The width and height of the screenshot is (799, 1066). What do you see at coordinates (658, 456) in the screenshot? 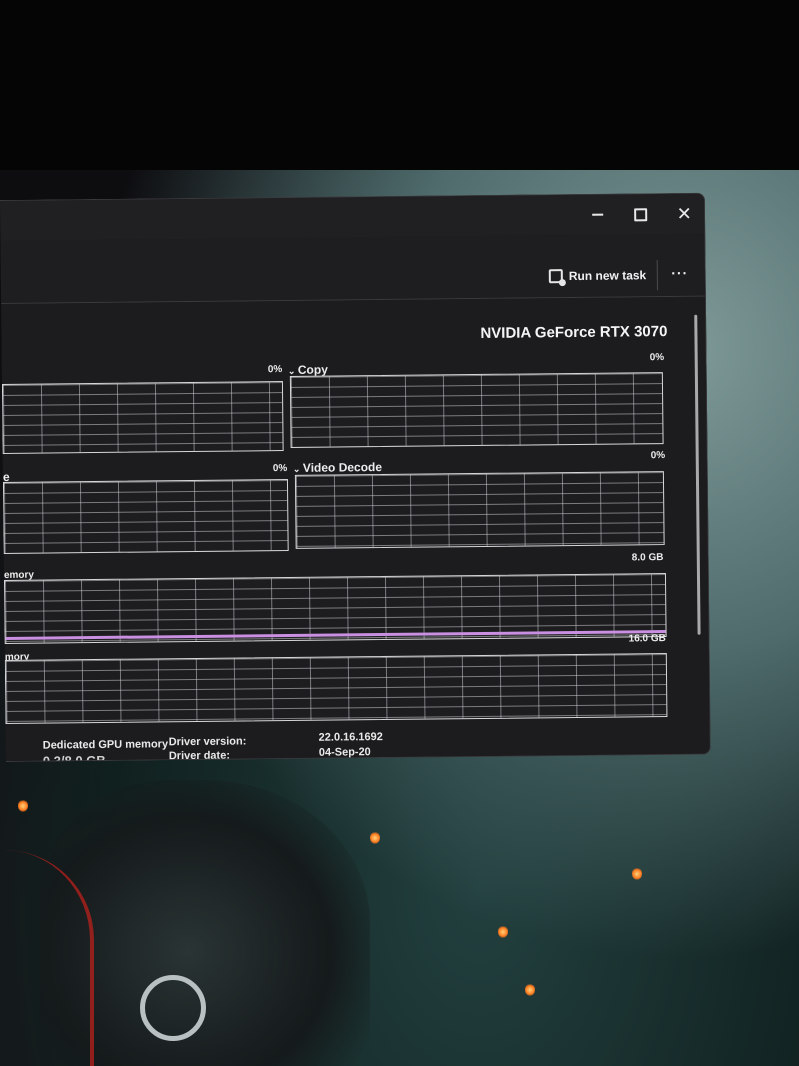
I see `video-decode-graph-percent: 0%` at bounding box center [658, 456].